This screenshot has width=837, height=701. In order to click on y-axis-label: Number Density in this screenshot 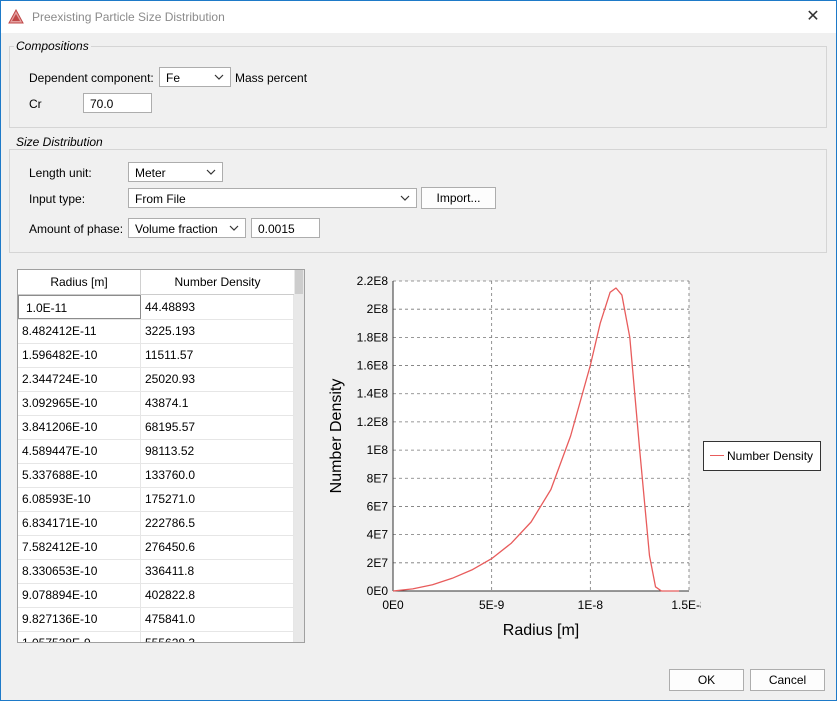, I will do `click(336, 436)`.